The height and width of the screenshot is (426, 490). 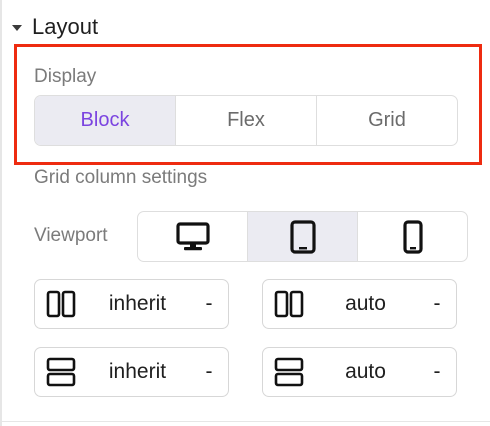 I want to click on display-option-block: Block, so click(x=105, y=120).